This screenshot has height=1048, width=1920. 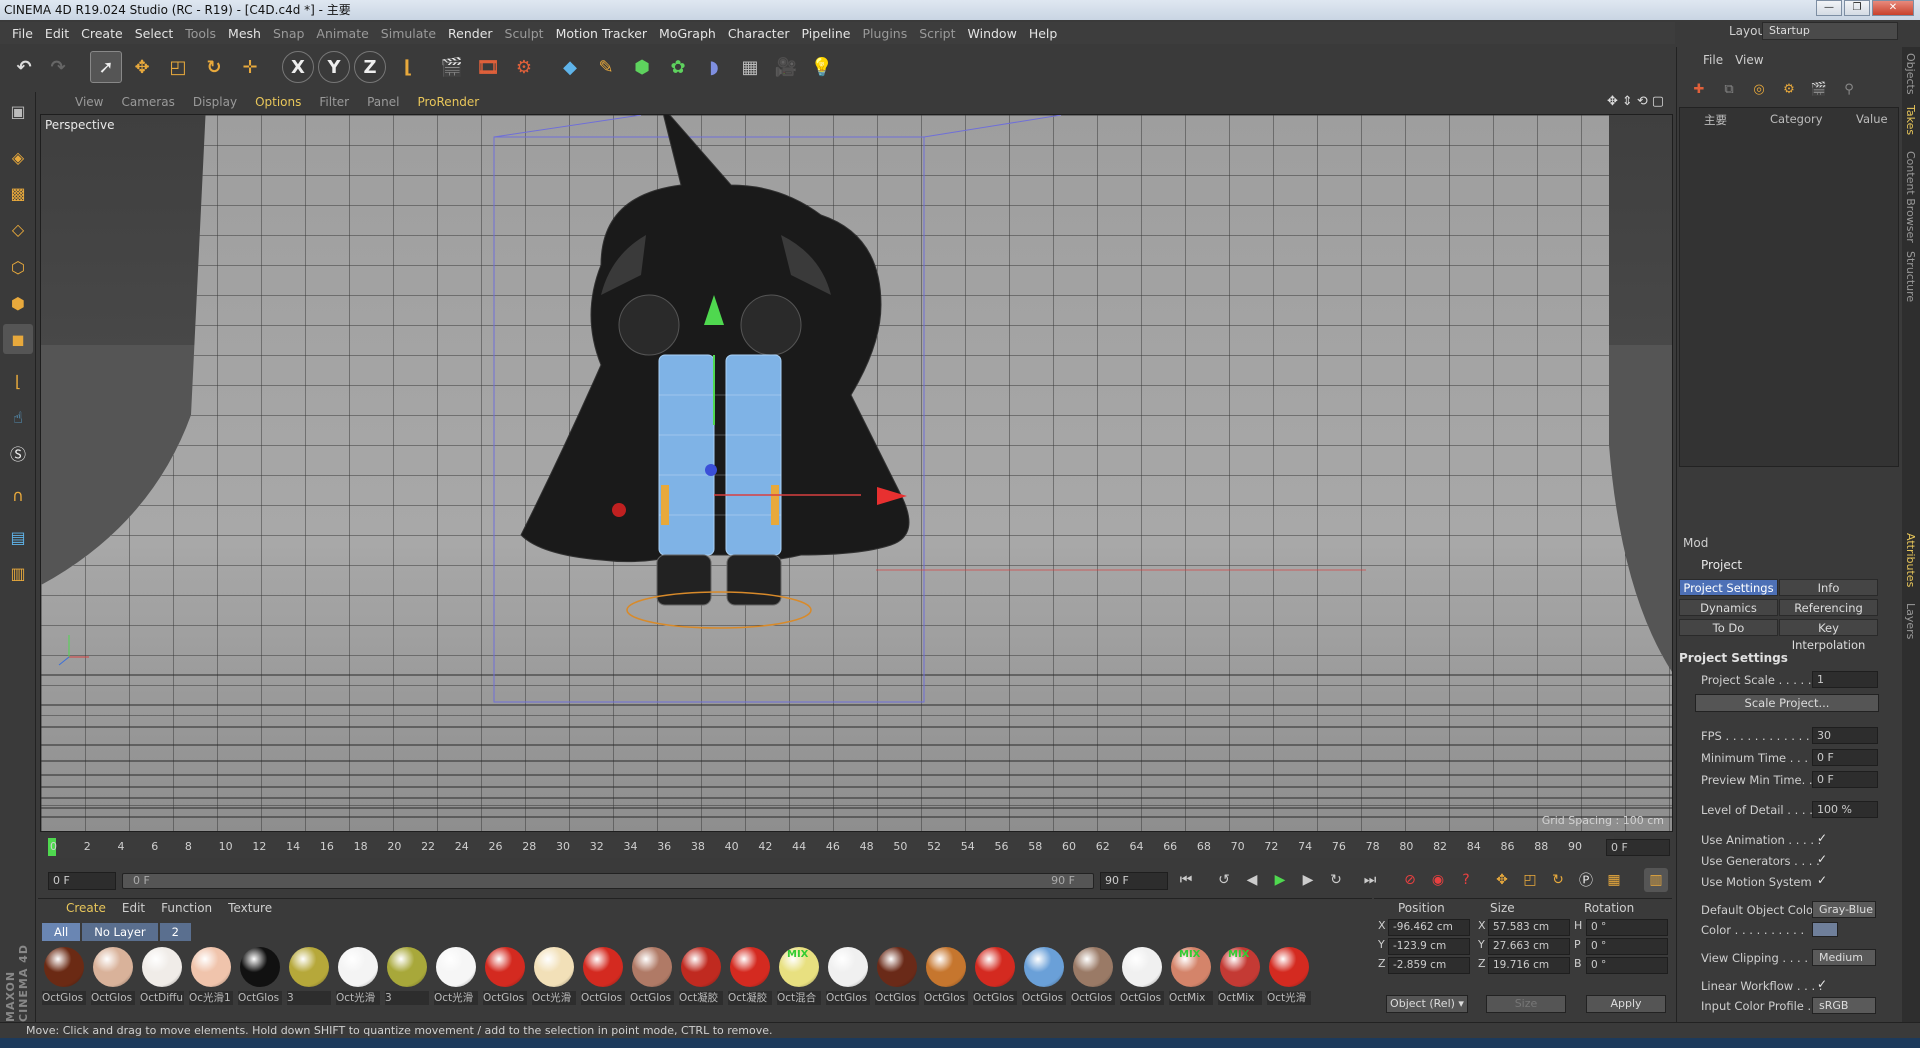 I want to click on size-field: 27.663 cm, so click(x=1529, y=946).